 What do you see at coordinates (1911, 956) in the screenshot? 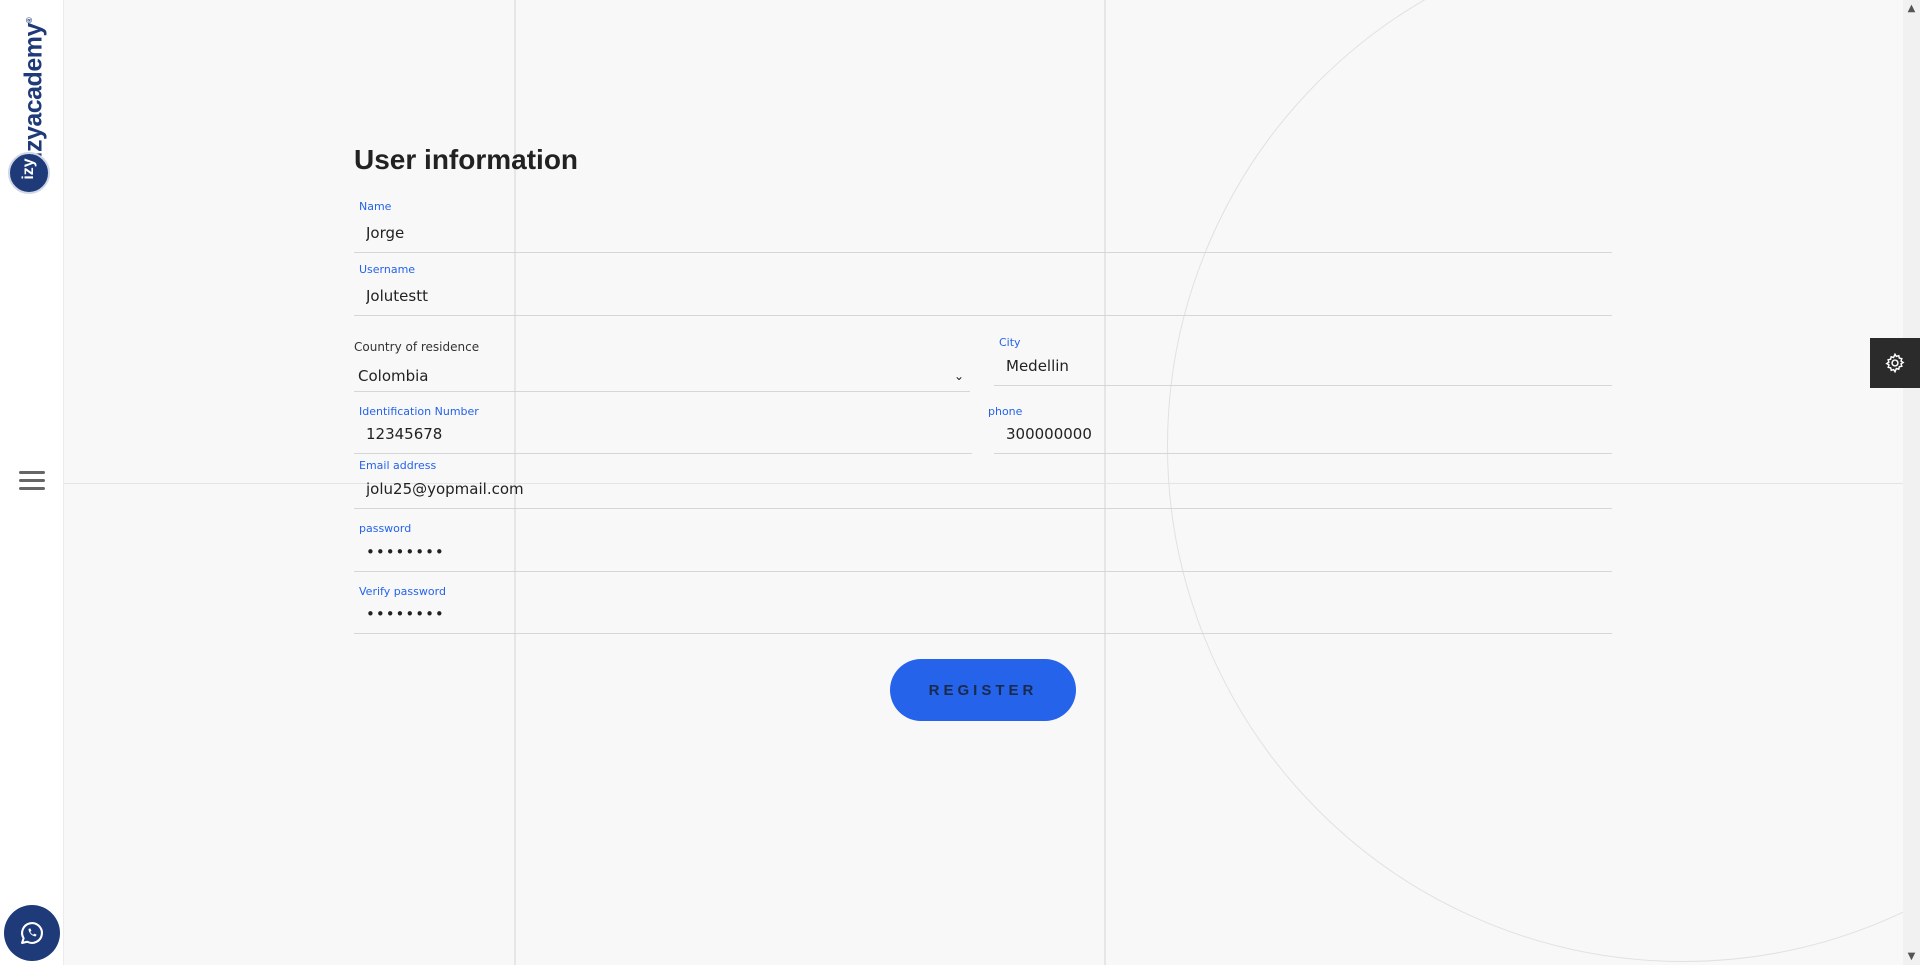
I see `scroll-down-icon: ▼` at bounding box center [1911, 956].